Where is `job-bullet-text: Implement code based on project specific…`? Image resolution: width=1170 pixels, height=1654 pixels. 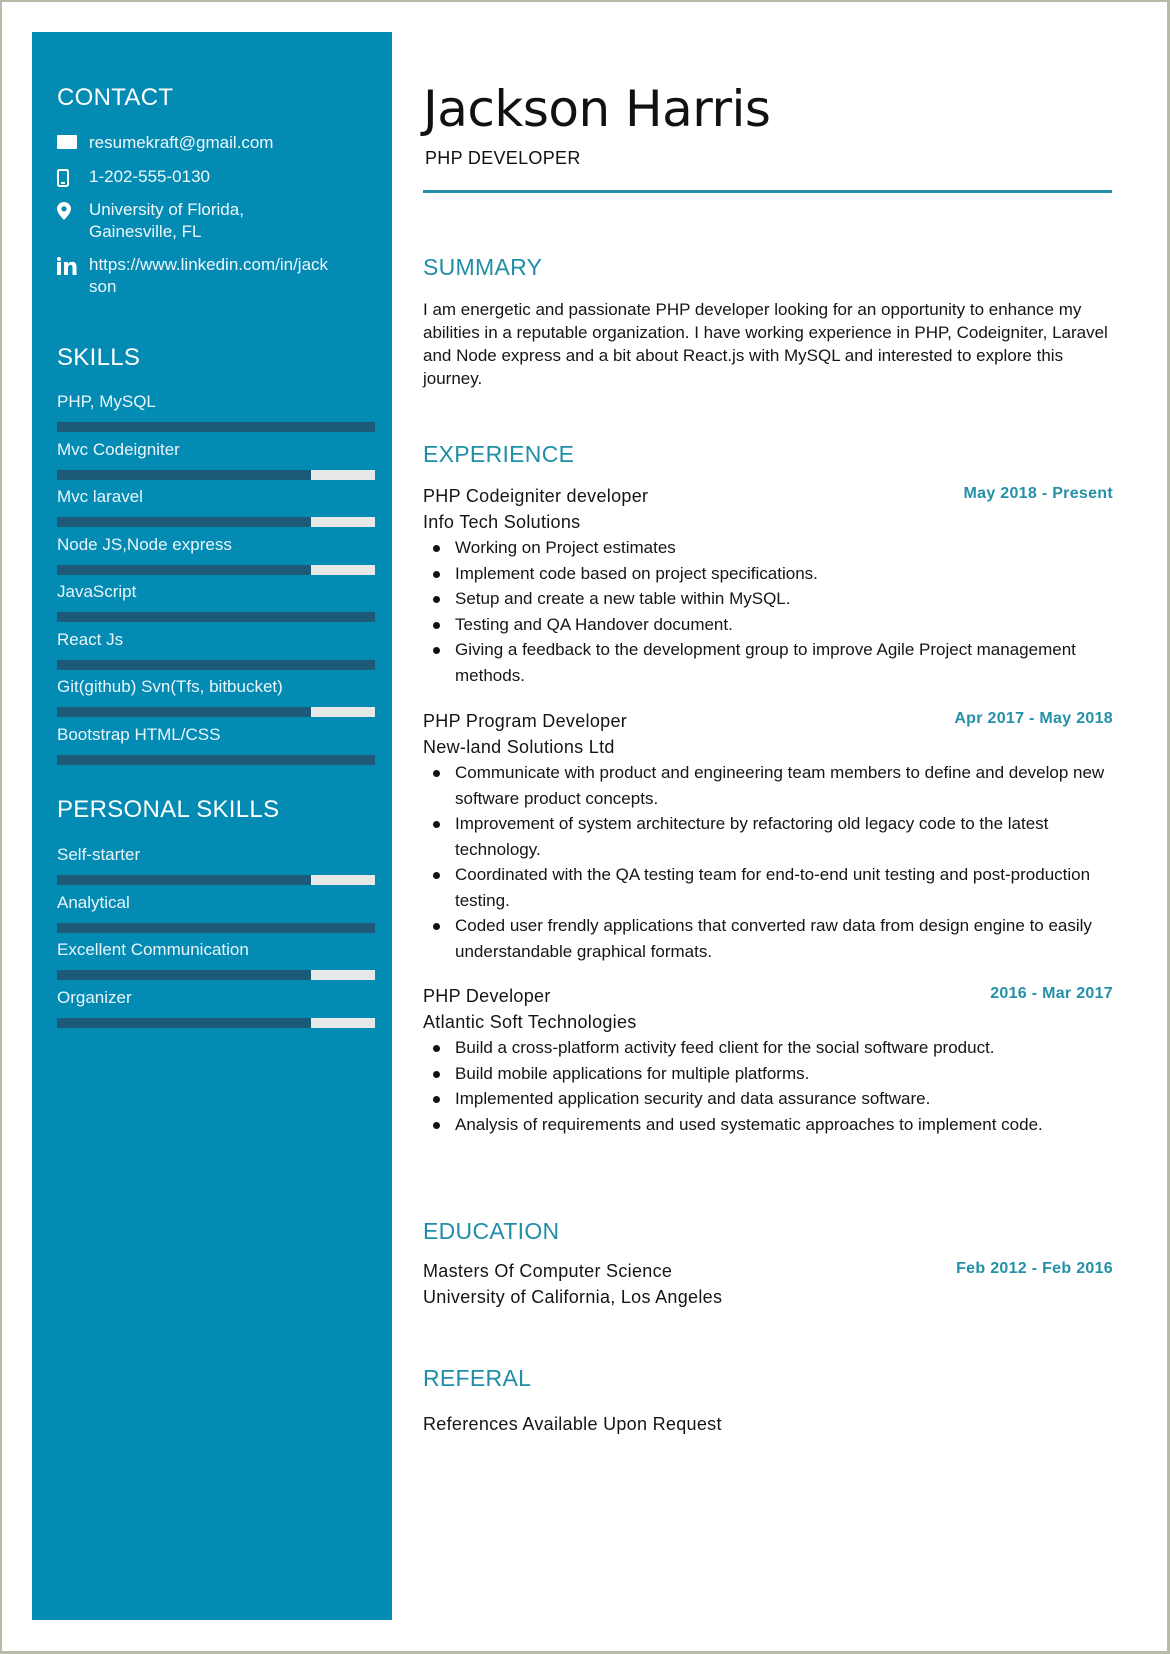
job-bullet-text: Implement code based on project specific… is located at coordinates (636, 573).